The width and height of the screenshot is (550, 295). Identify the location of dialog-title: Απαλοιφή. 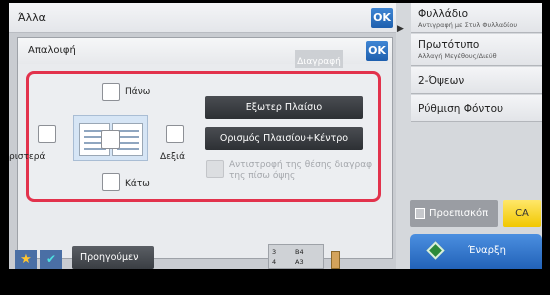
(52, 50).